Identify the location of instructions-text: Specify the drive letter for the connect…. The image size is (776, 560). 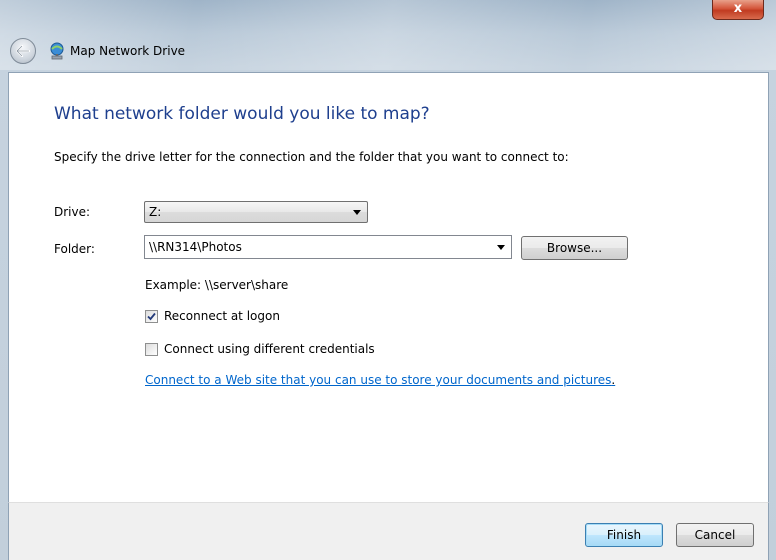
(311, 157).